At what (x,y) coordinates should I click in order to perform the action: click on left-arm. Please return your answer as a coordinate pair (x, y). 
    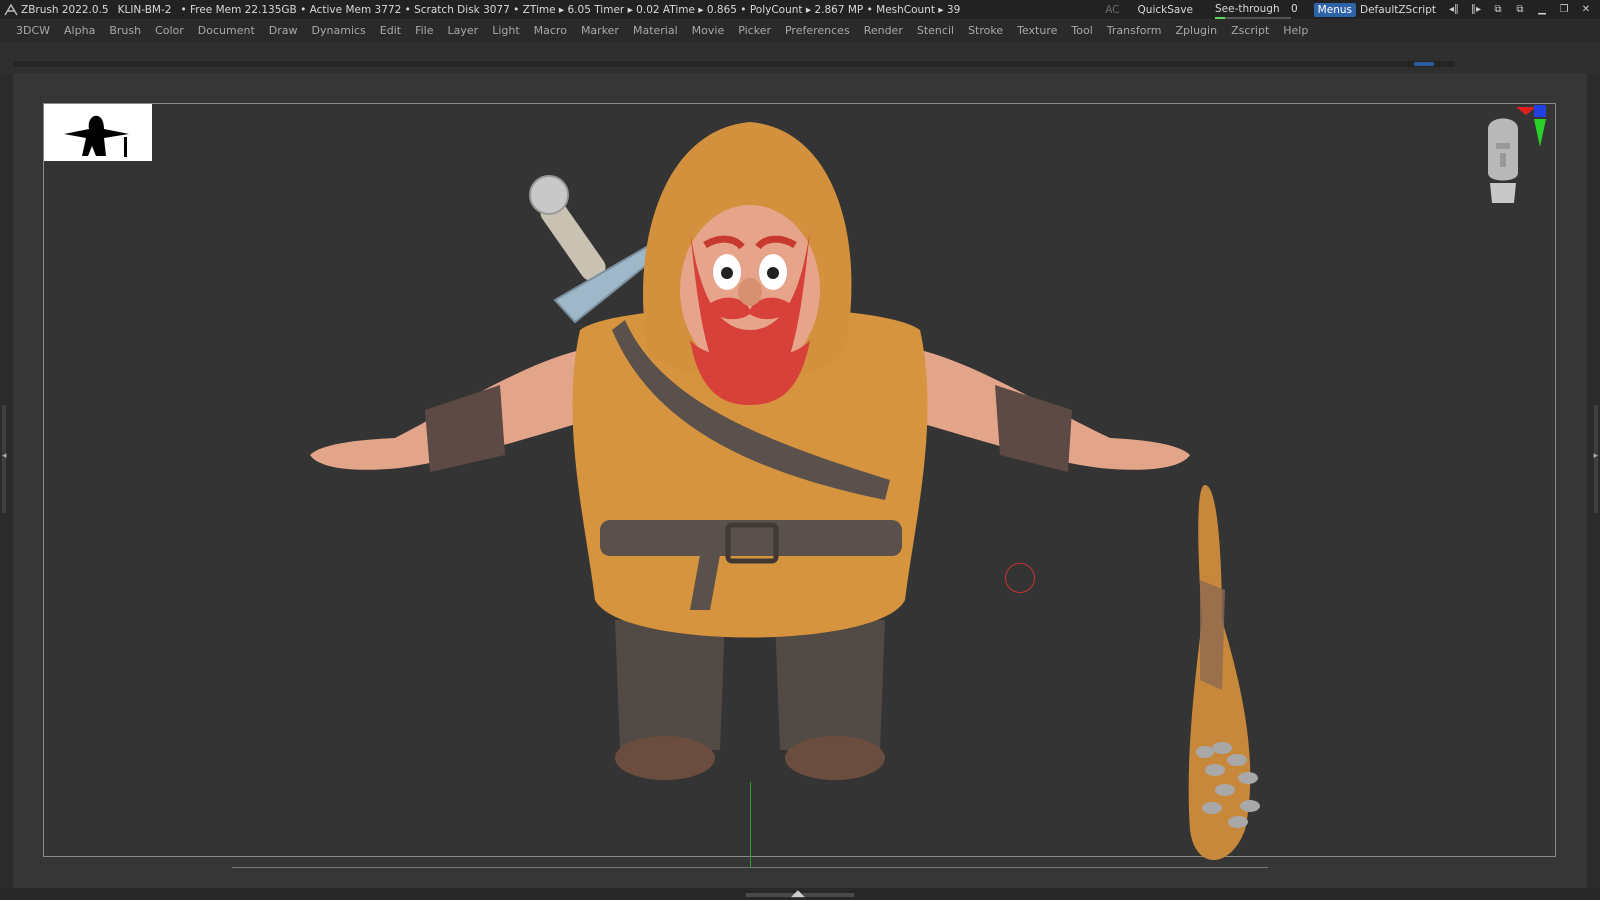
    Looking at the image, I should click on (450, 411).